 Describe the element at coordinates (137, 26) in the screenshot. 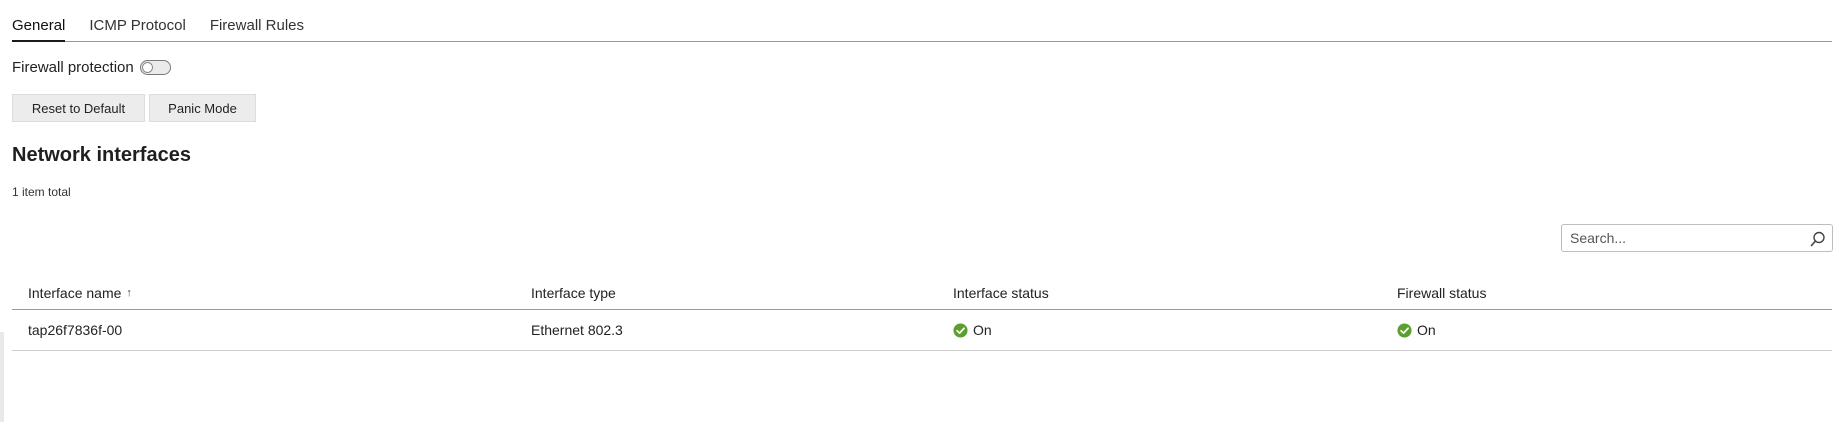

I see `tab-icmp-protocol: ICMP Protocol` at that location.